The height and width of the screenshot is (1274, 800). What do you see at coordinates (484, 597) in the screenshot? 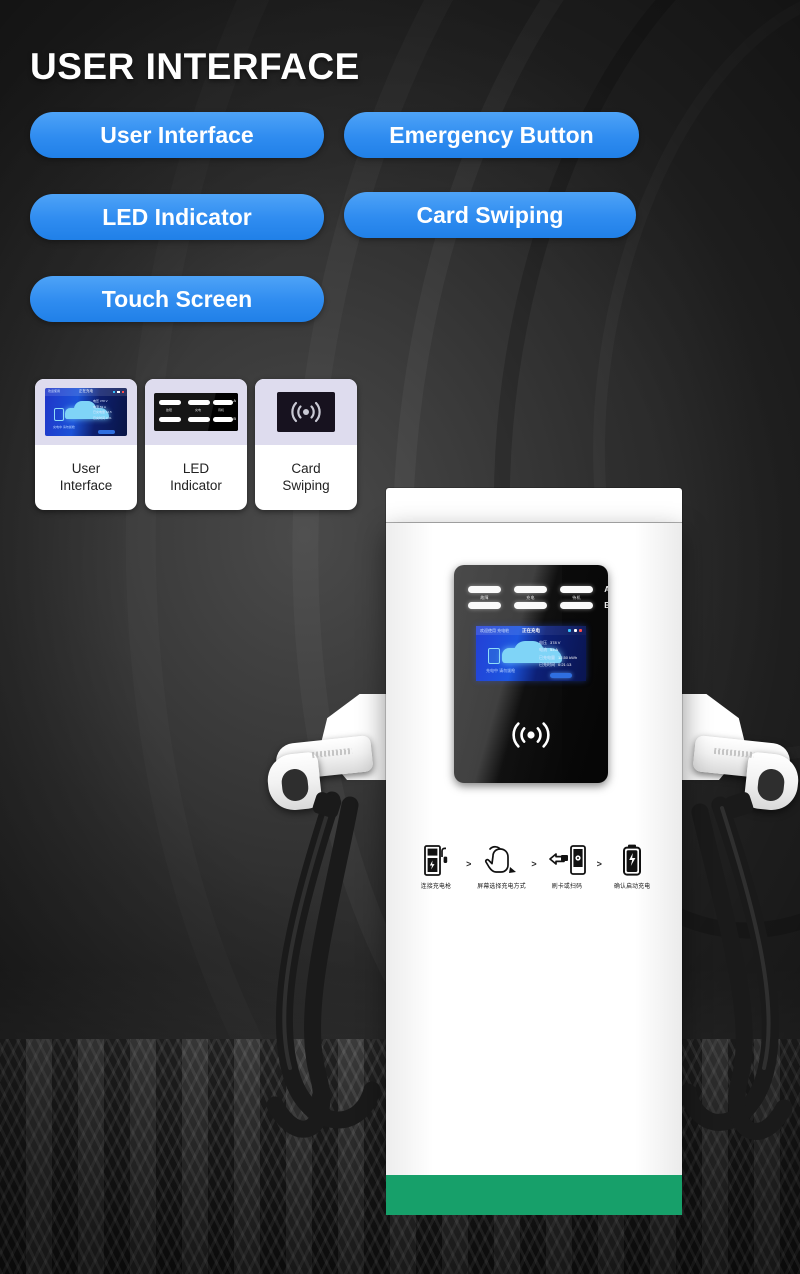
I see `led-caption: 故障` at bounding box center [484, 597].